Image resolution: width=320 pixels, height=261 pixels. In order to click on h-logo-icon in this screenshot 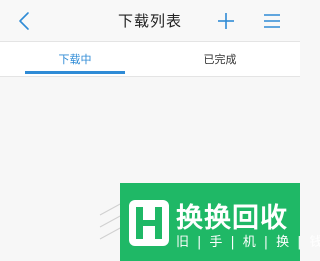, I will do `click(149, 223)`.